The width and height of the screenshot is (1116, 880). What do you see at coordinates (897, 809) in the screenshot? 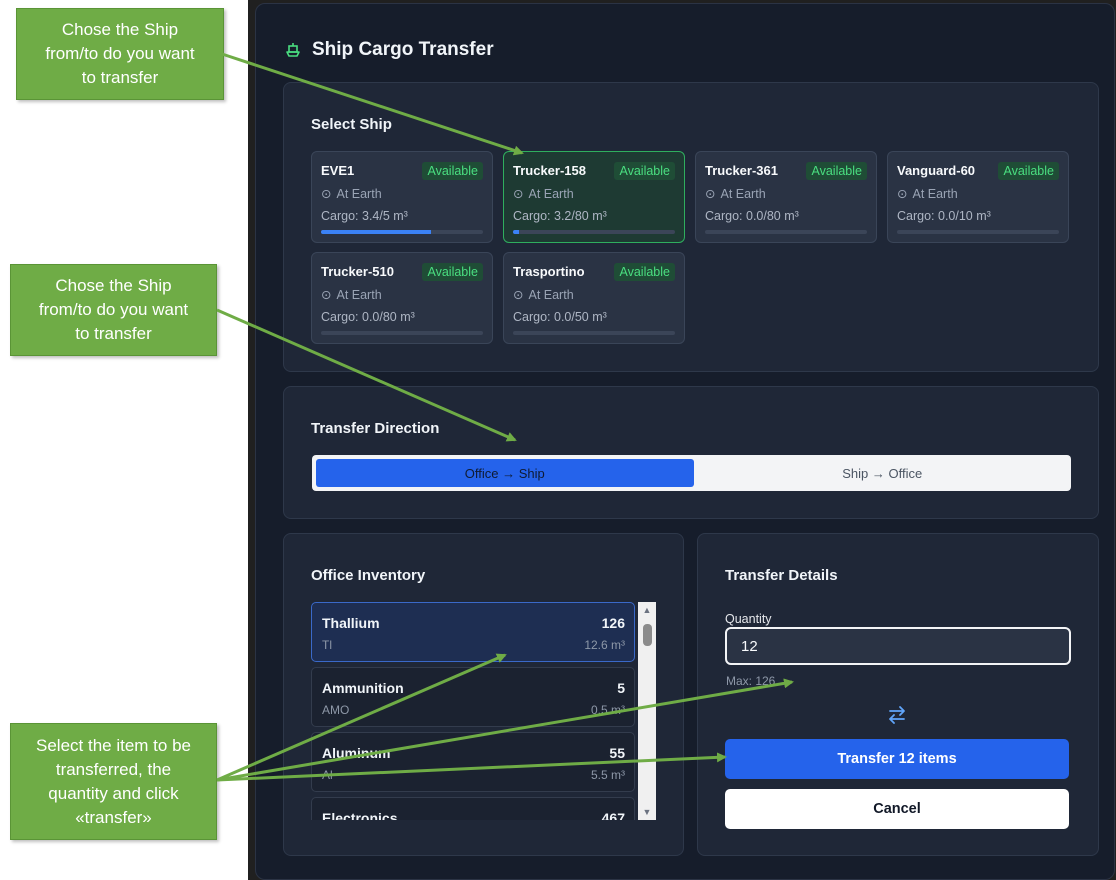
I see `cancel-button: Cancel` at bounding box center [897, 809].